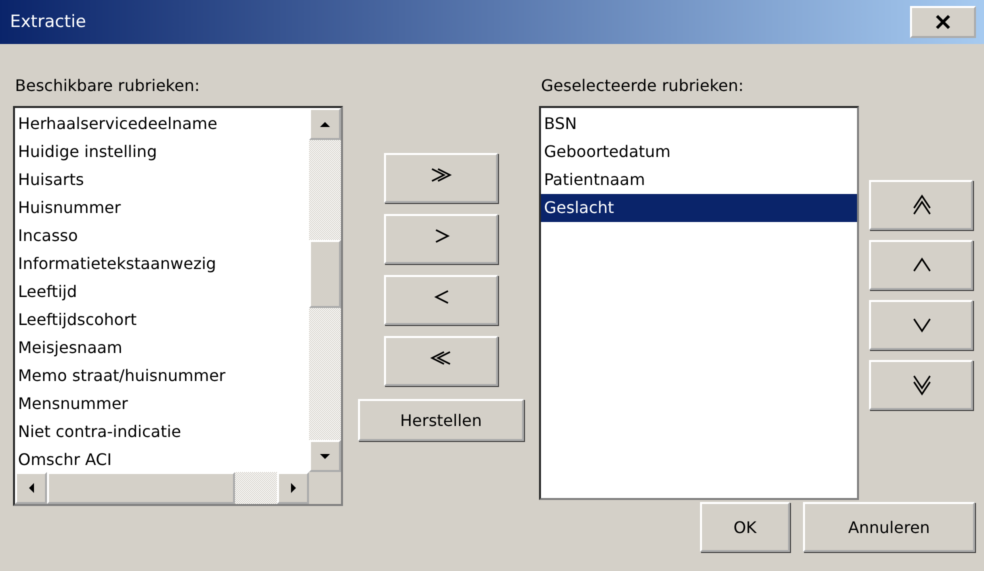 Image resolution: width=984 pixels, height=571 pixels. I want to click on list-label: Beschikbare rubrieken:, so click(107, 86).